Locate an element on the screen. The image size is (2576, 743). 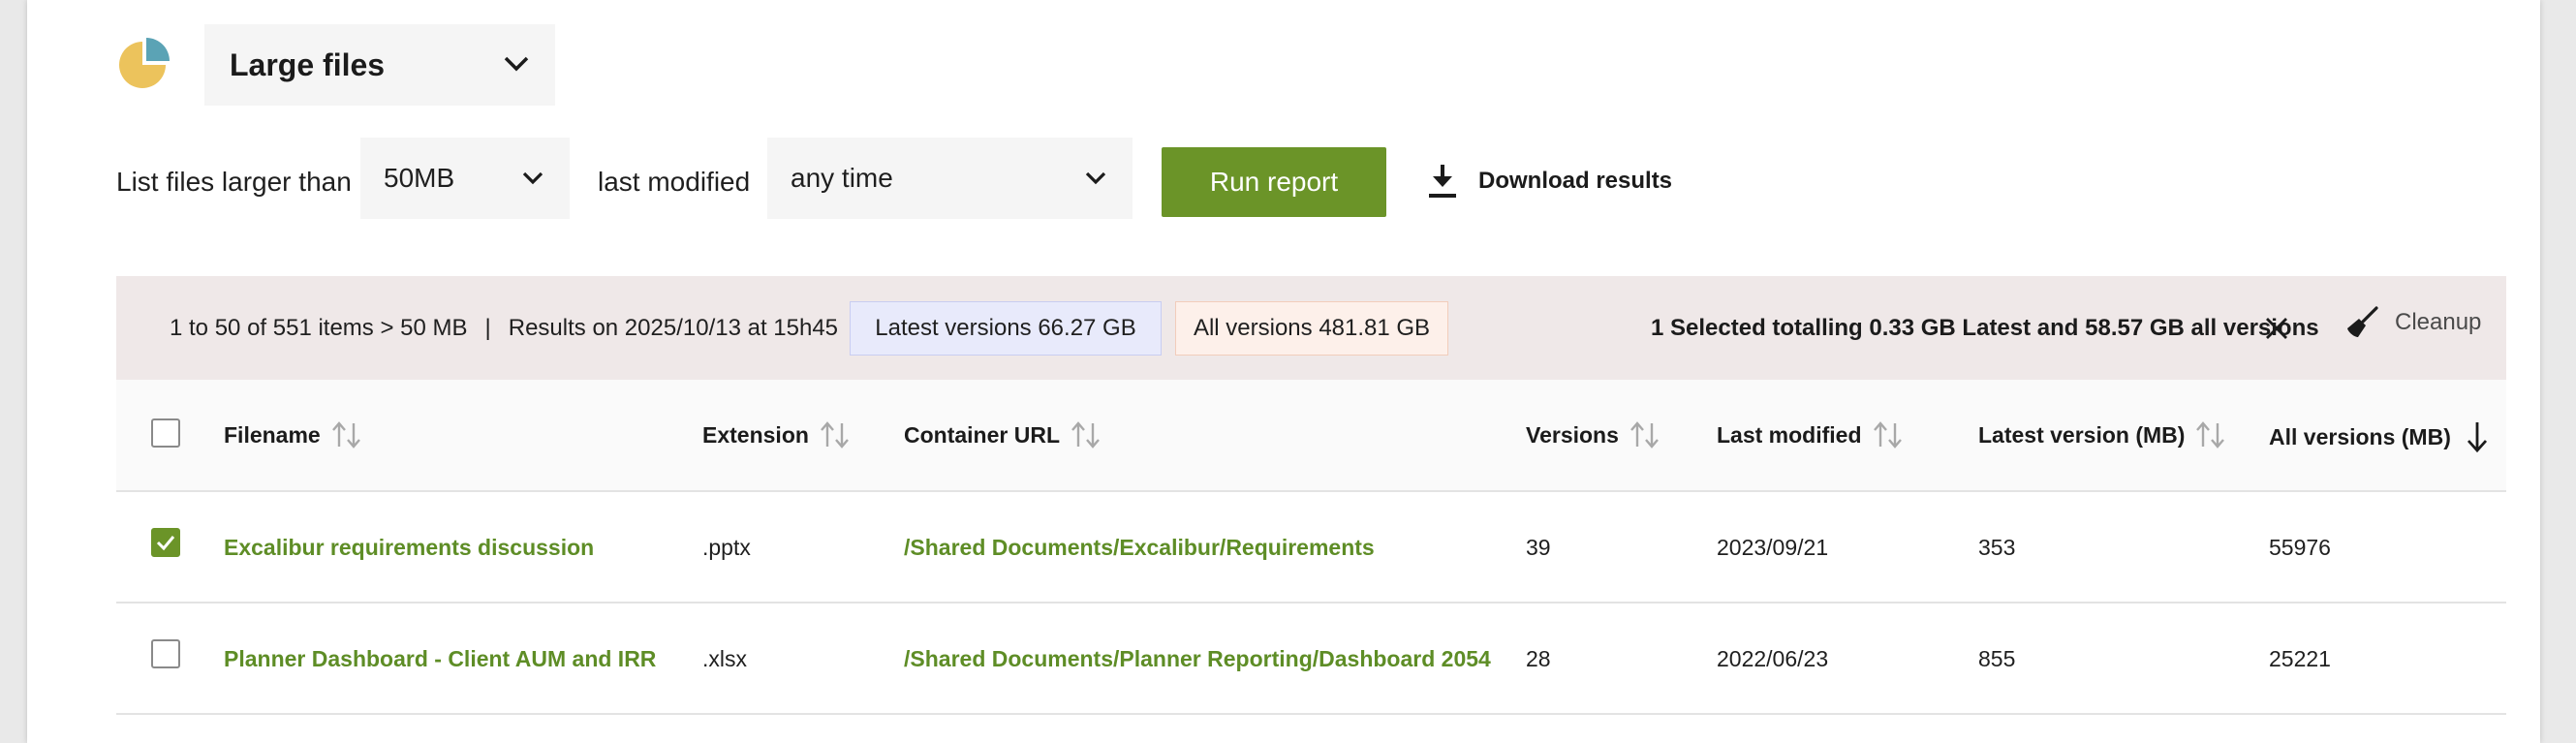
modified-dropdown: any time is located at coordinates (950, 179).